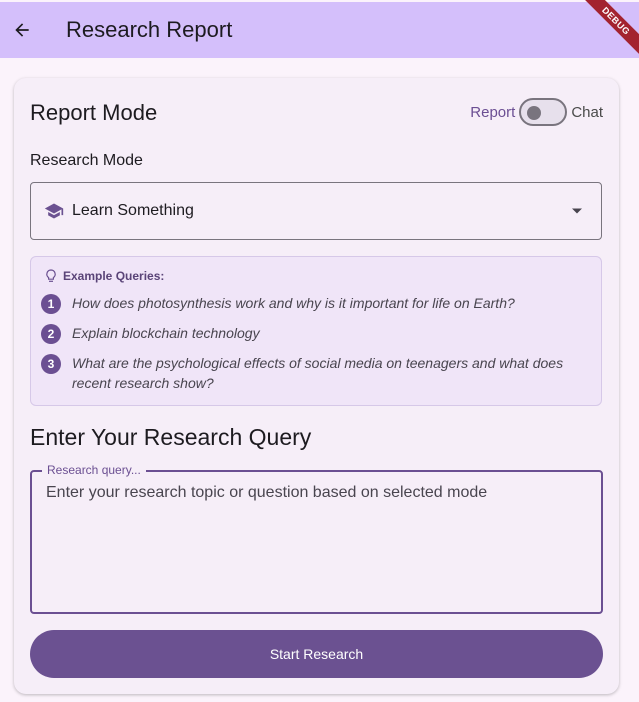  Describe the element at coordinates (577, 211) in the screenshot. I see `dropdown-arrow-icon` at that location.